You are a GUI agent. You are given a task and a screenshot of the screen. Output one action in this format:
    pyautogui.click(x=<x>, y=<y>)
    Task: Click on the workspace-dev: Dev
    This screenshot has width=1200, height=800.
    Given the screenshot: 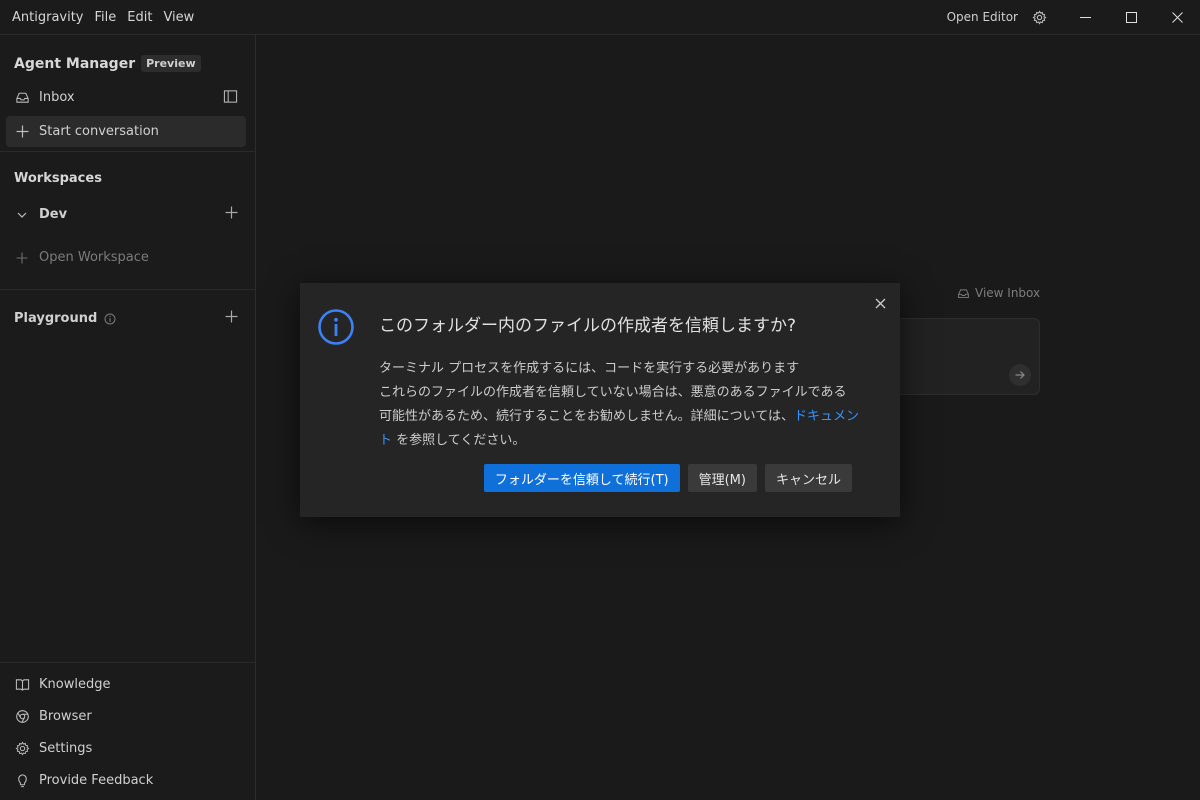 What is the action you would take?
    pyautogui.click(x=126, y=214)
    